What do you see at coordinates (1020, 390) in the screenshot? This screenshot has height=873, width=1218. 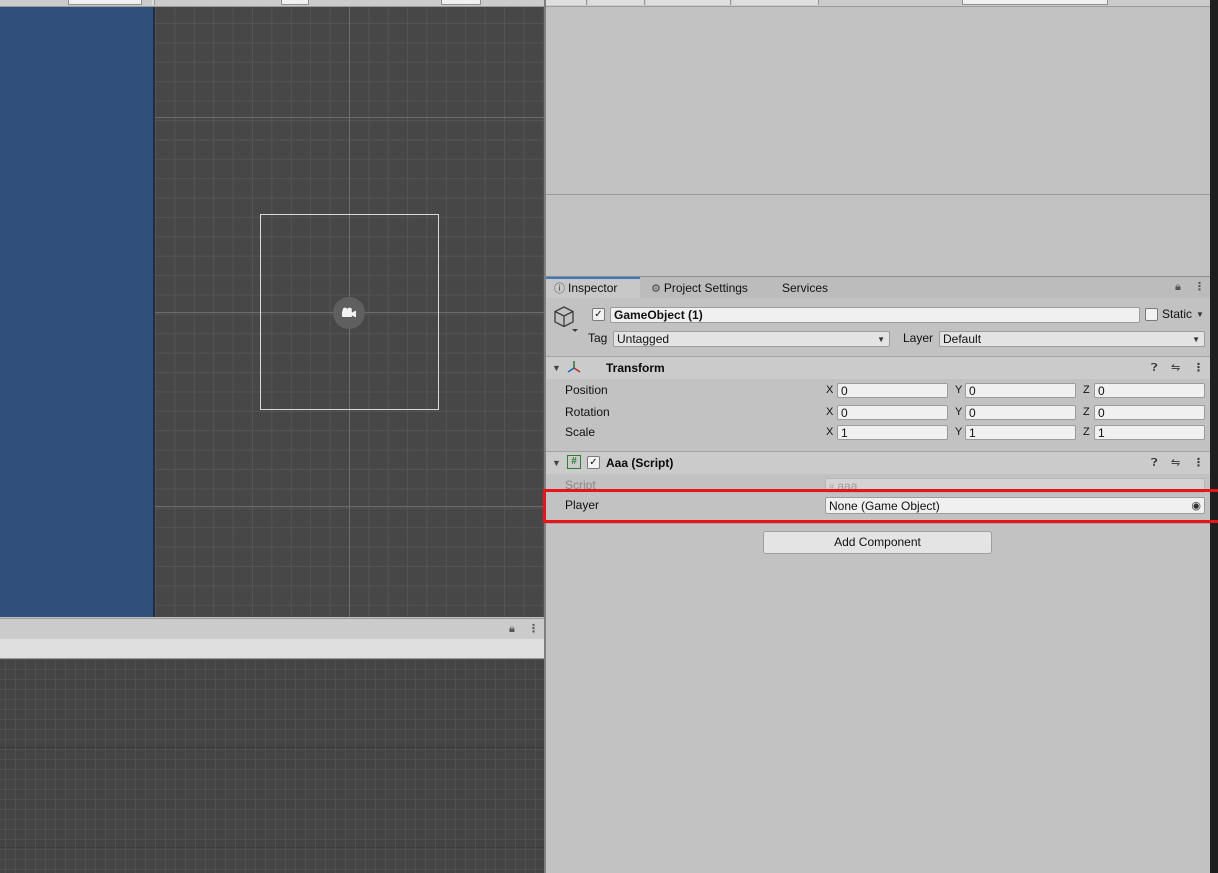 I see `position-y-field: 0` at bounding box center [1020, 390].